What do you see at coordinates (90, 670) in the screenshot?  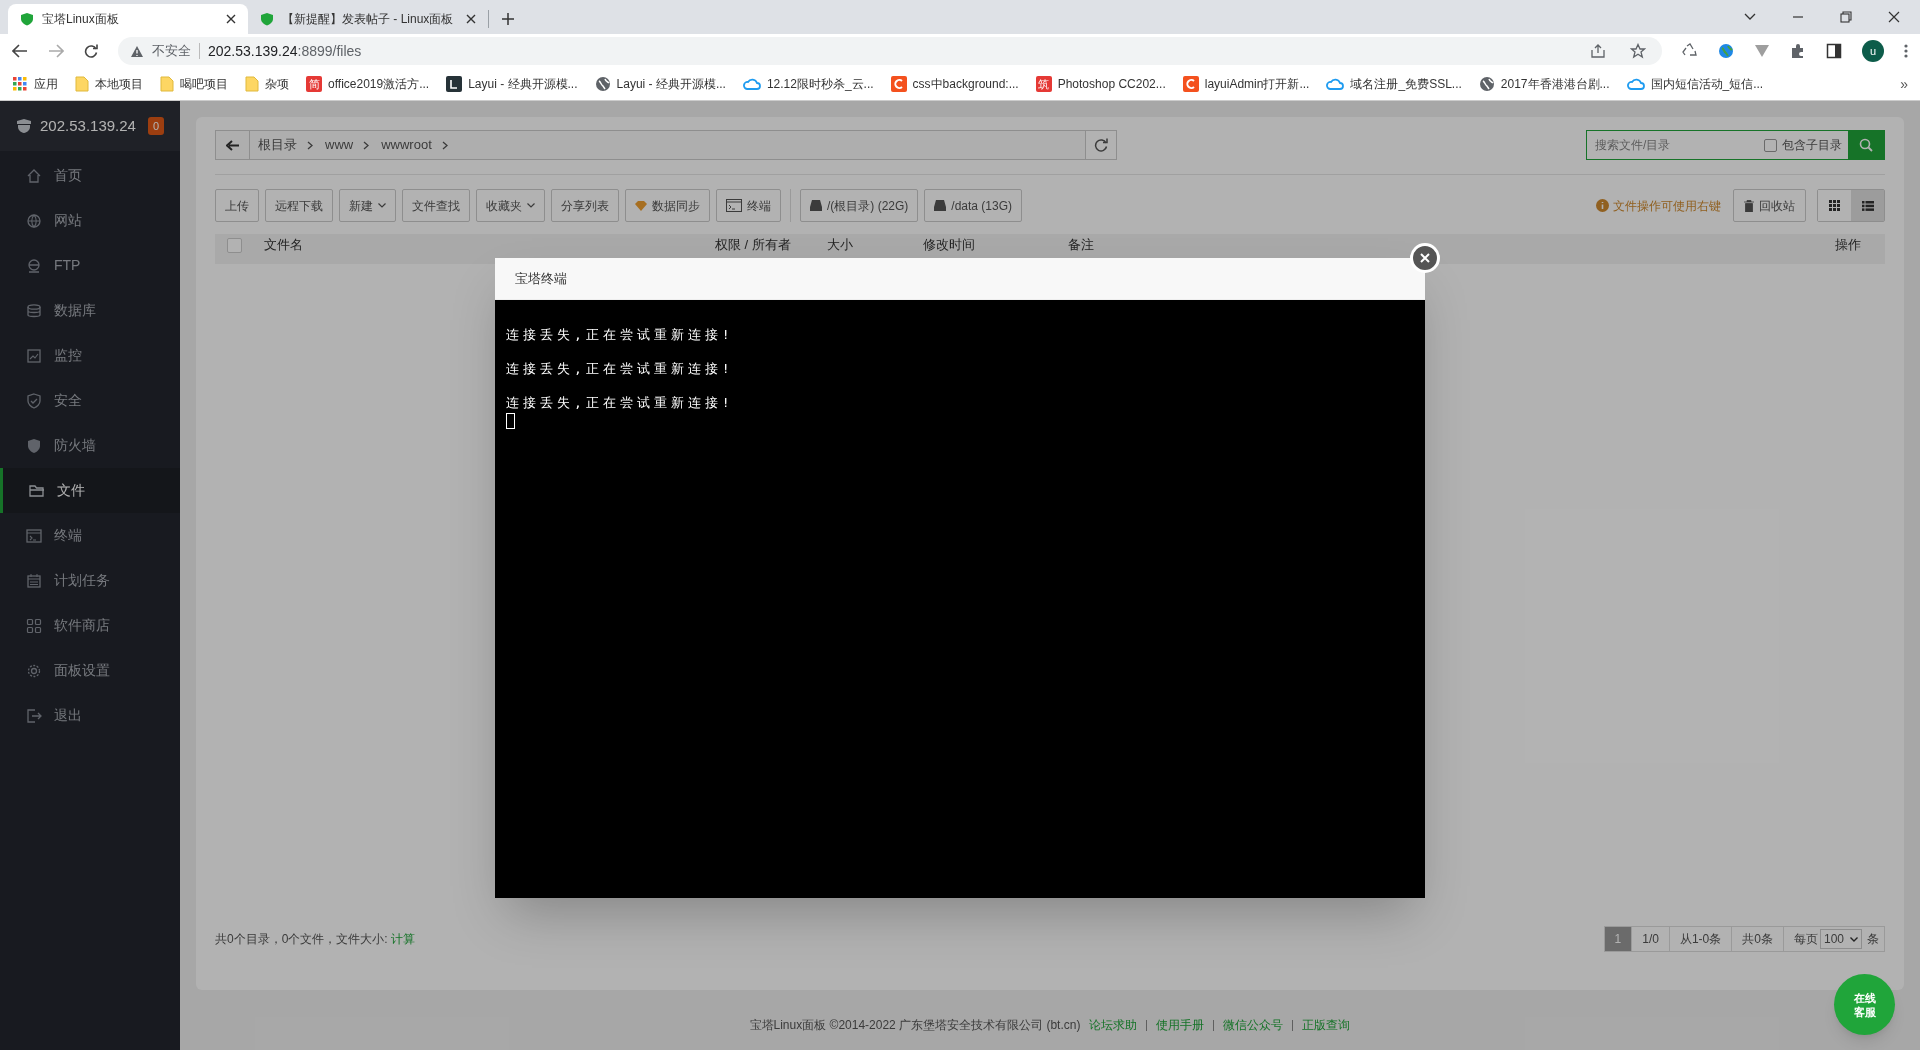 I see `sidebar-item: 面板设置` at bounding box center [90, 670].